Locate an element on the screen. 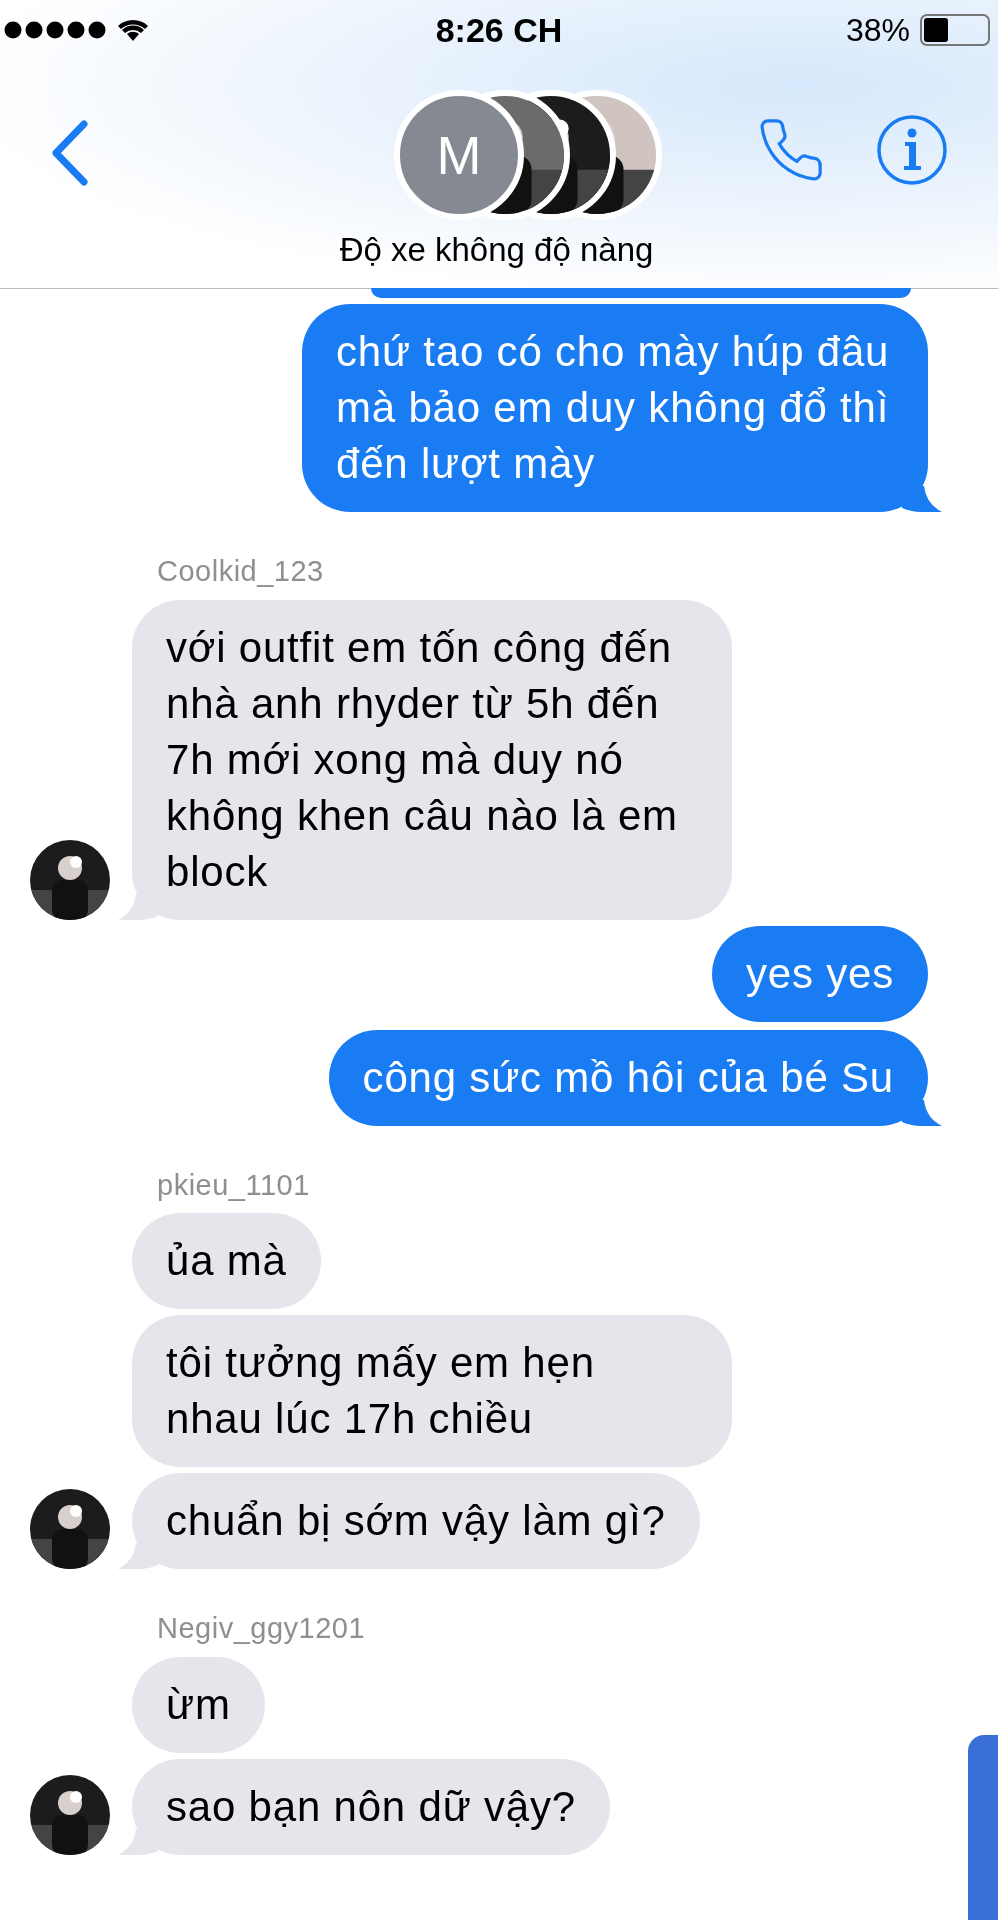 The width and height of the screenshot is (998, 1920). wifi-icon is located at coordinates (133, 30).